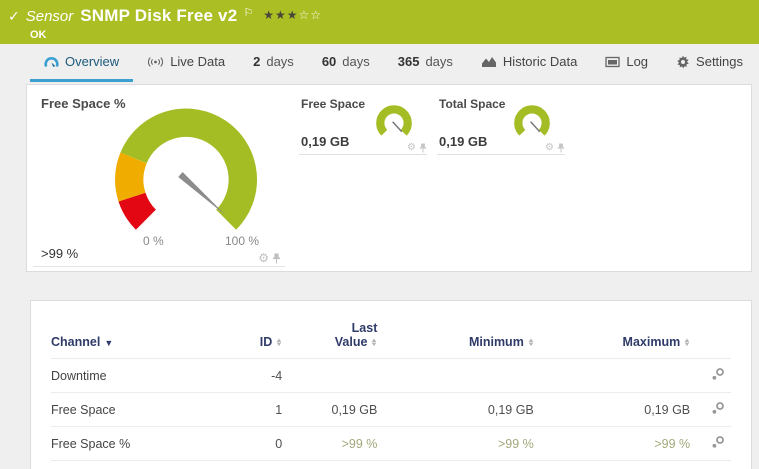 The width and height of the screenshot is (759, 469). Describe the element at coordinates (346, 63) in the screenshot. I see `tab-60-days: 60 days` at that location.